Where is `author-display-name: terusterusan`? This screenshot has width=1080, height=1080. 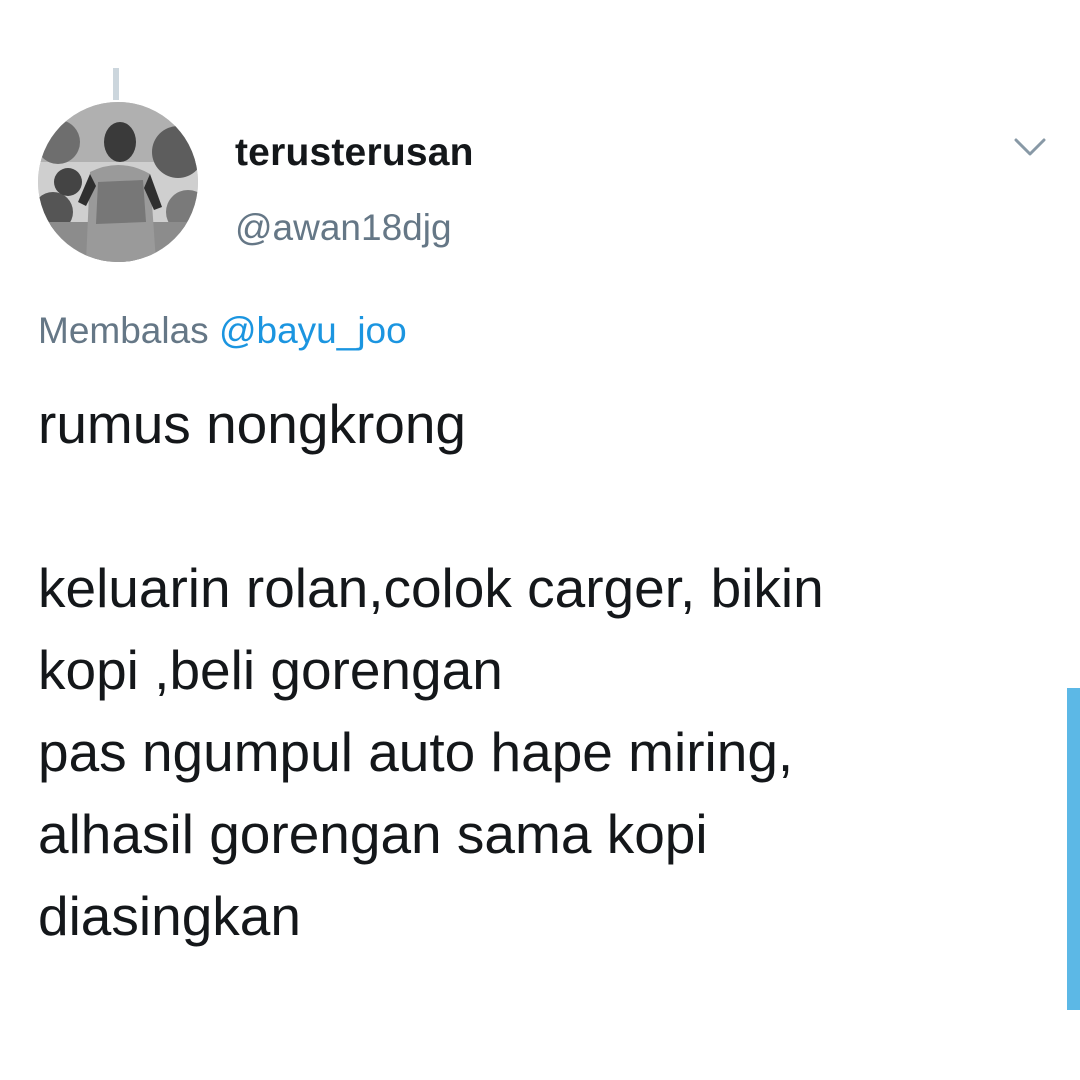 author-display-name: terusterusan is located at coordinates (354, 153).